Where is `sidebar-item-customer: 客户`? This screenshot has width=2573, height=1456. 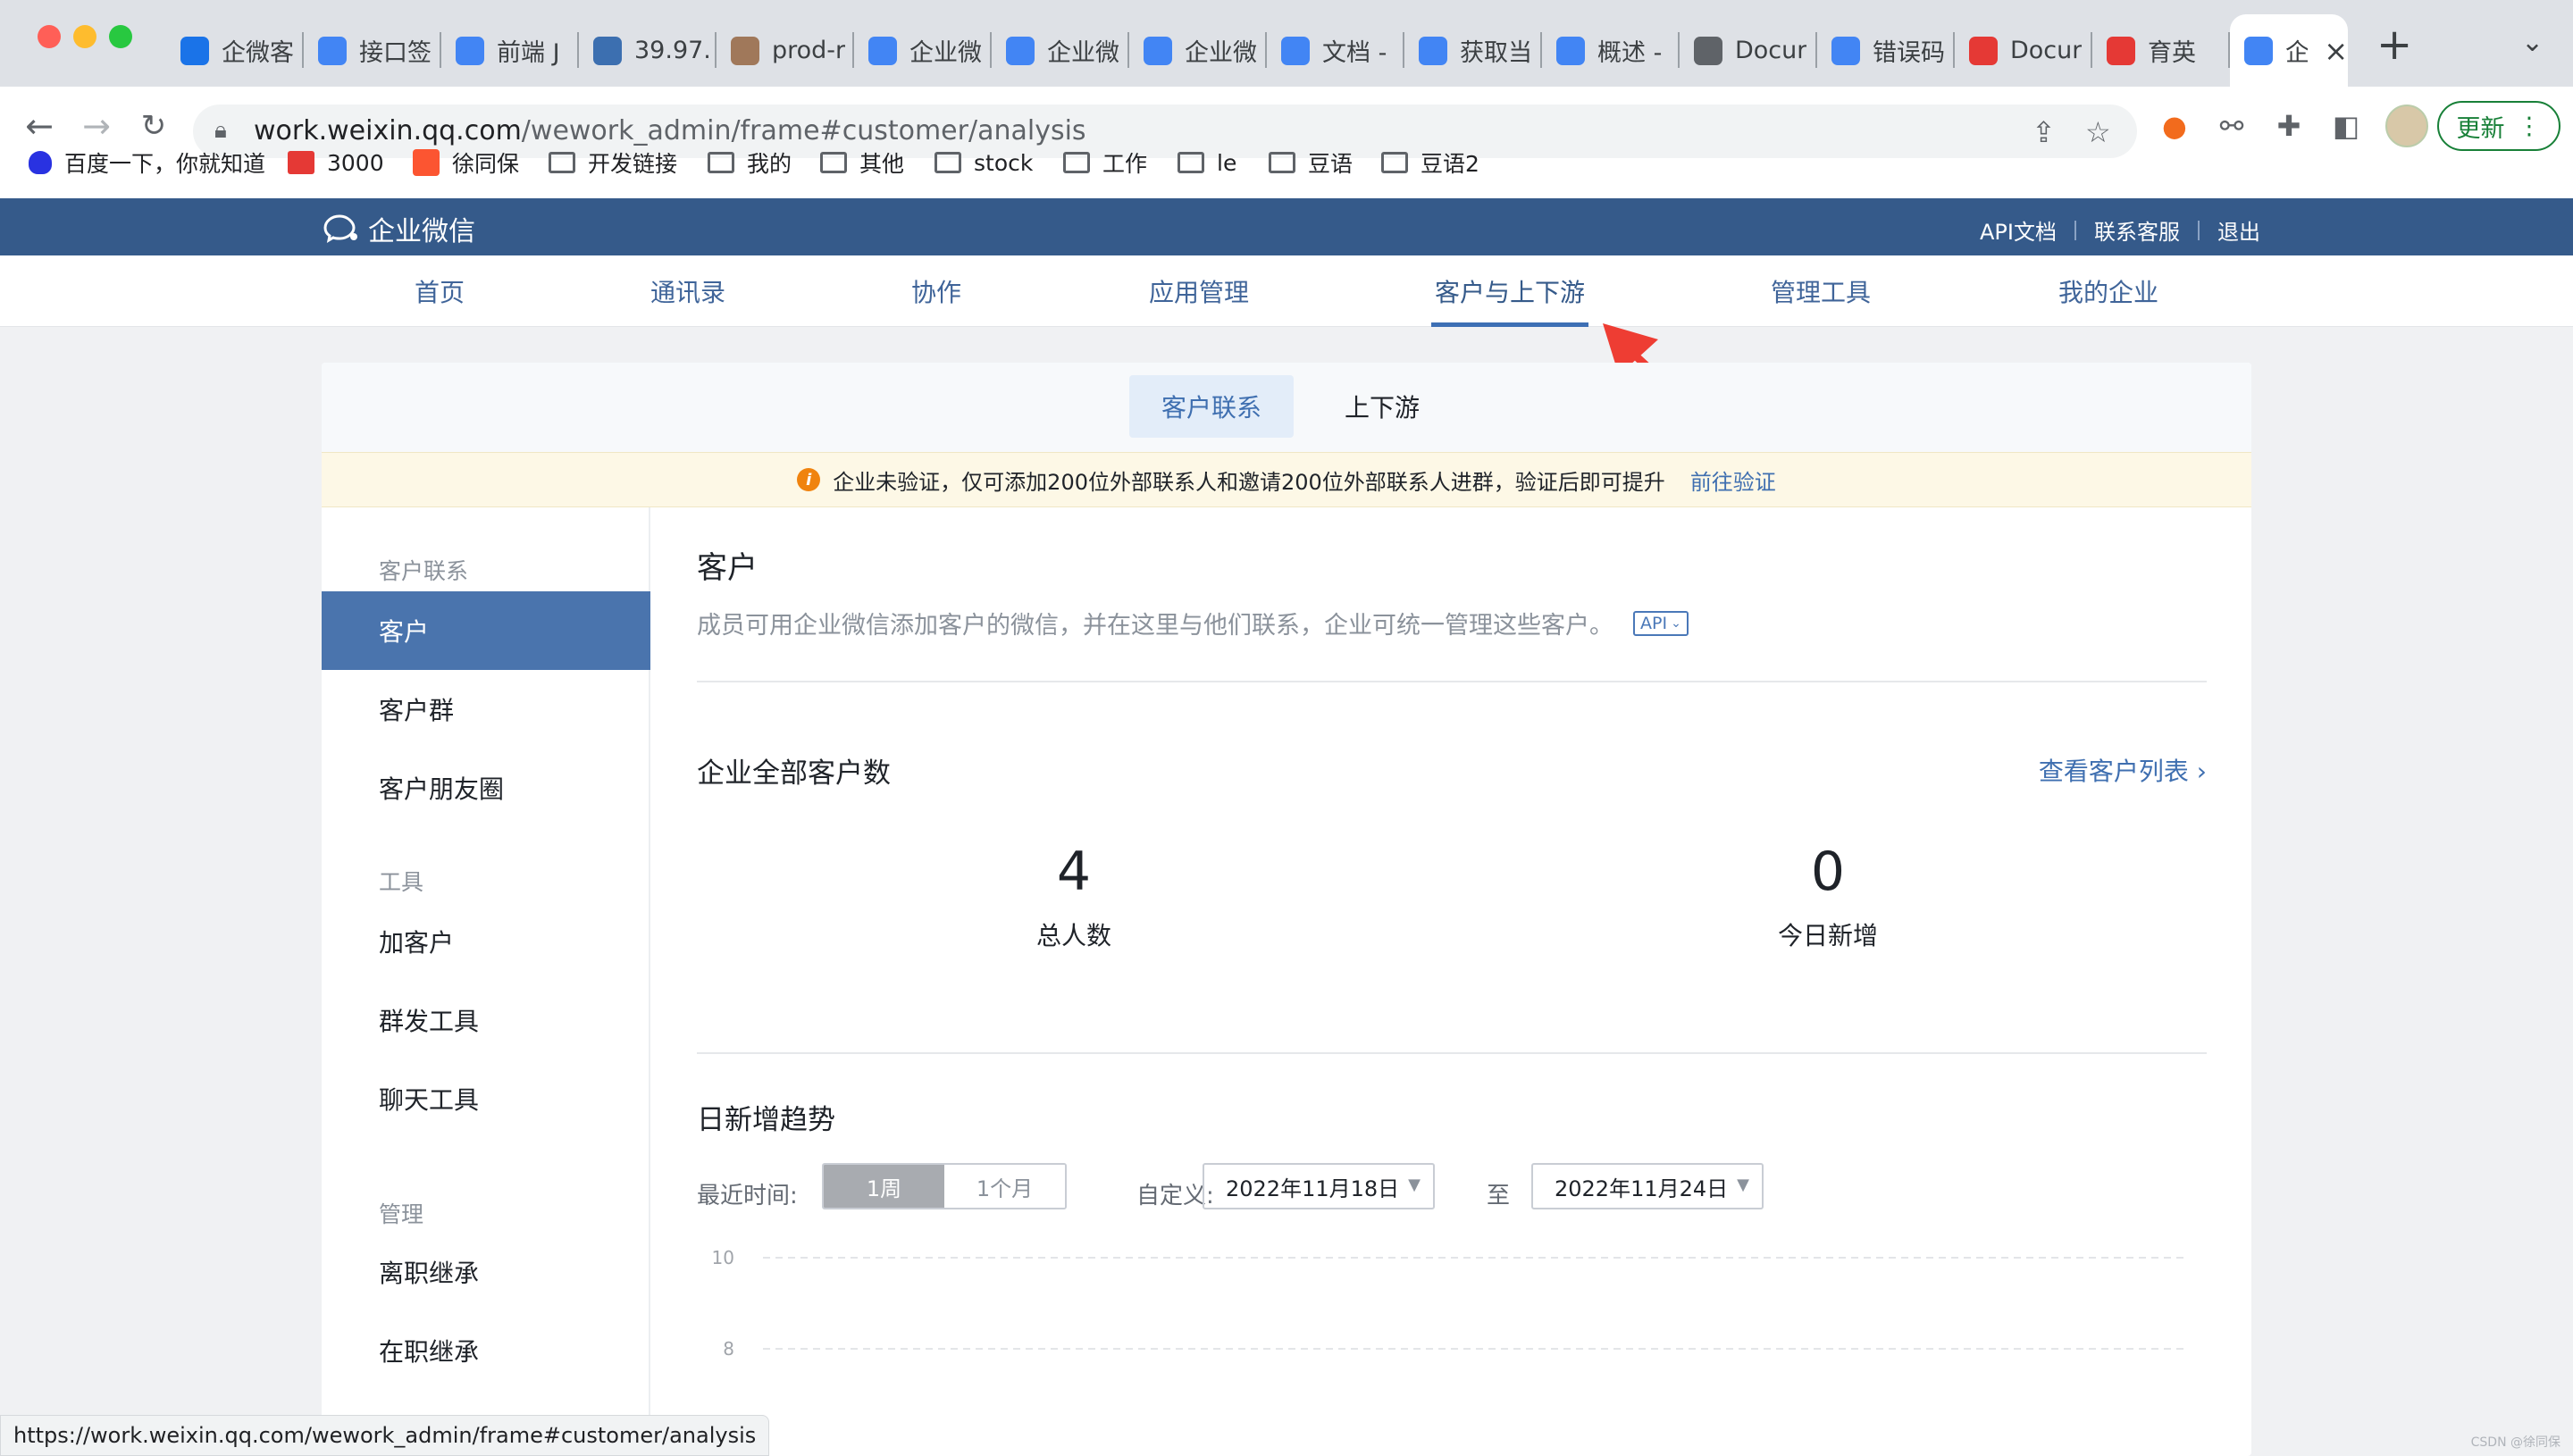
sidebar-item-customer: 客户 is located at coordinates (486, 630).